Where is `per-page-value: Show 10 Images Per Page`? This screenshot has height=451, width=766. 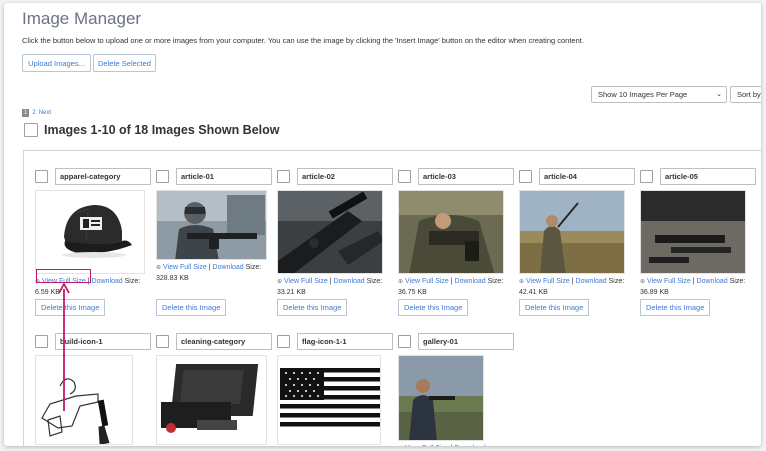
per-page-value: Show 10 Images Per Page is located at coordinates (643, 94).